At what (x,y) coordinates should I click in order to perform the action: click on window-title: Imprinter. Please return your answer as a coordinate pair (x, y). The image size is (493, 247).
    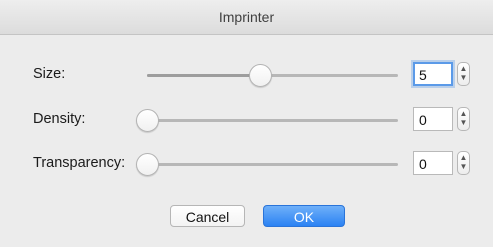
    Looking at the image, I should click on (246, 17).